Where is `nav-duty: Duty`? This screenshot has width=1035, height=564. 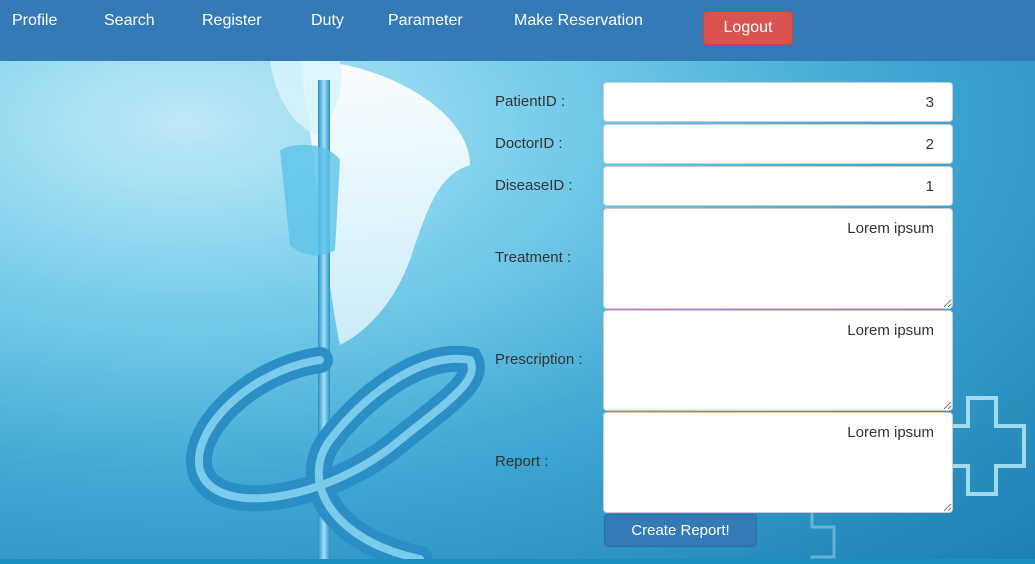 nav-duty: Duty is located at coordinates (327, 21).